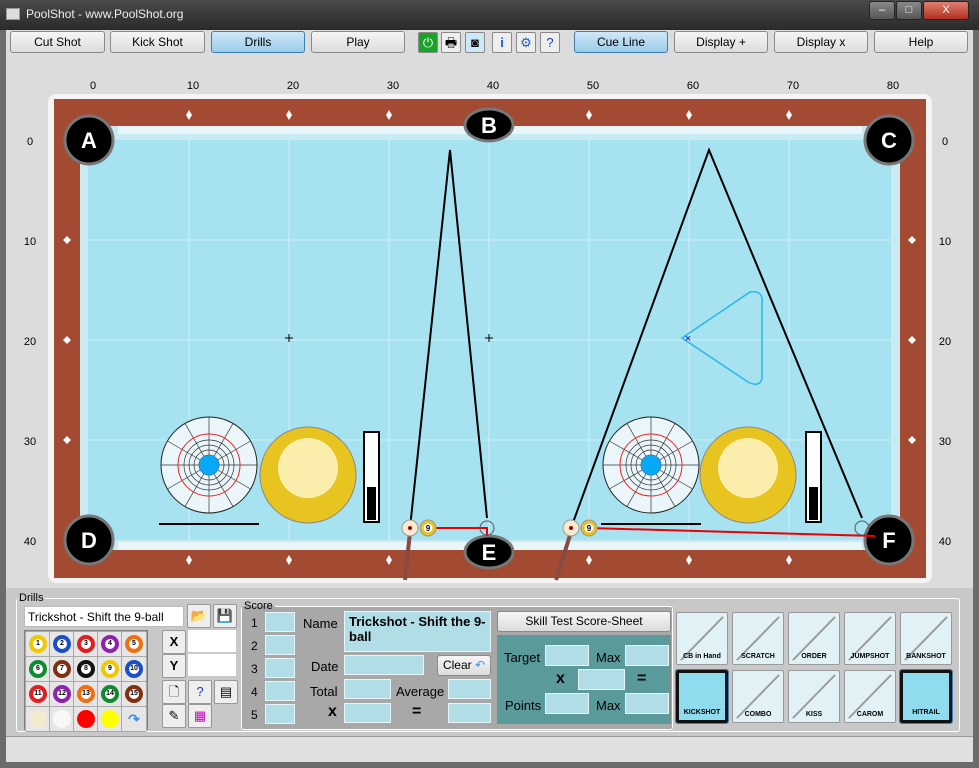 The height and width of the screenshot is (768, 979). Describe the element at coordinates (38, 719) in the screenshot. I see `cue-ball-button` at that location.